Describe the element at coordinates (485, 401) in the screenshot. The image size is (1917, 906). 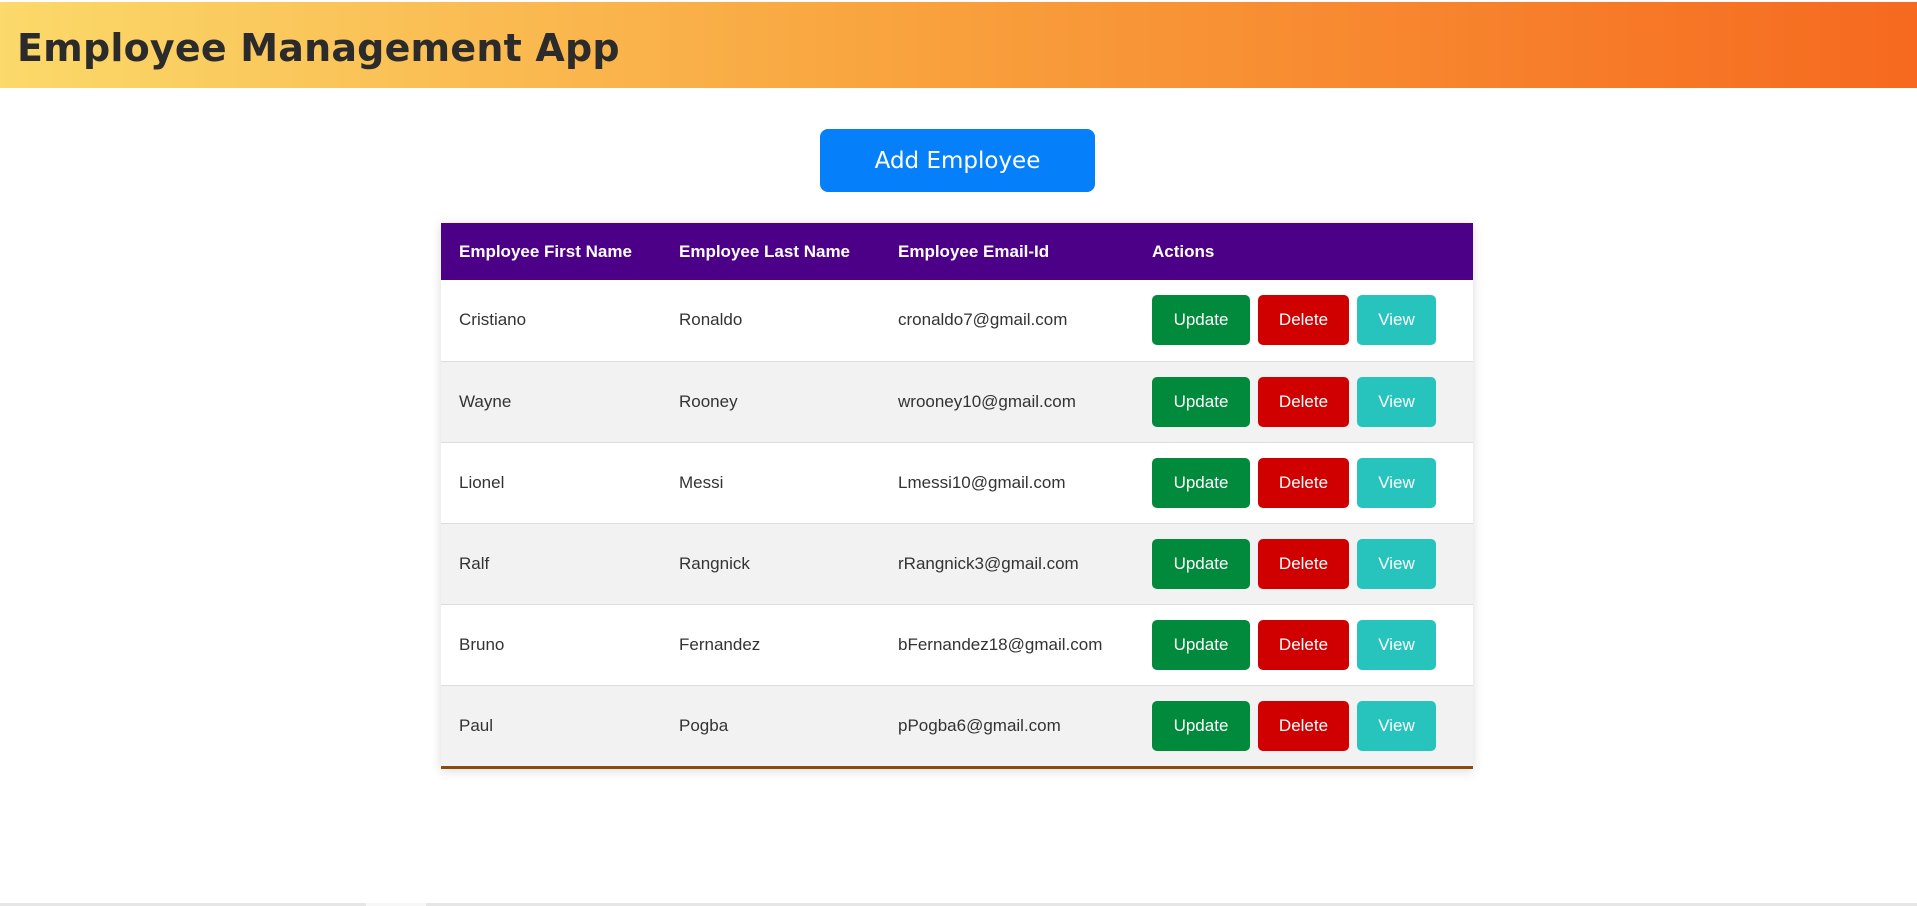
I see `cell-first-name: Wayne` at that location.